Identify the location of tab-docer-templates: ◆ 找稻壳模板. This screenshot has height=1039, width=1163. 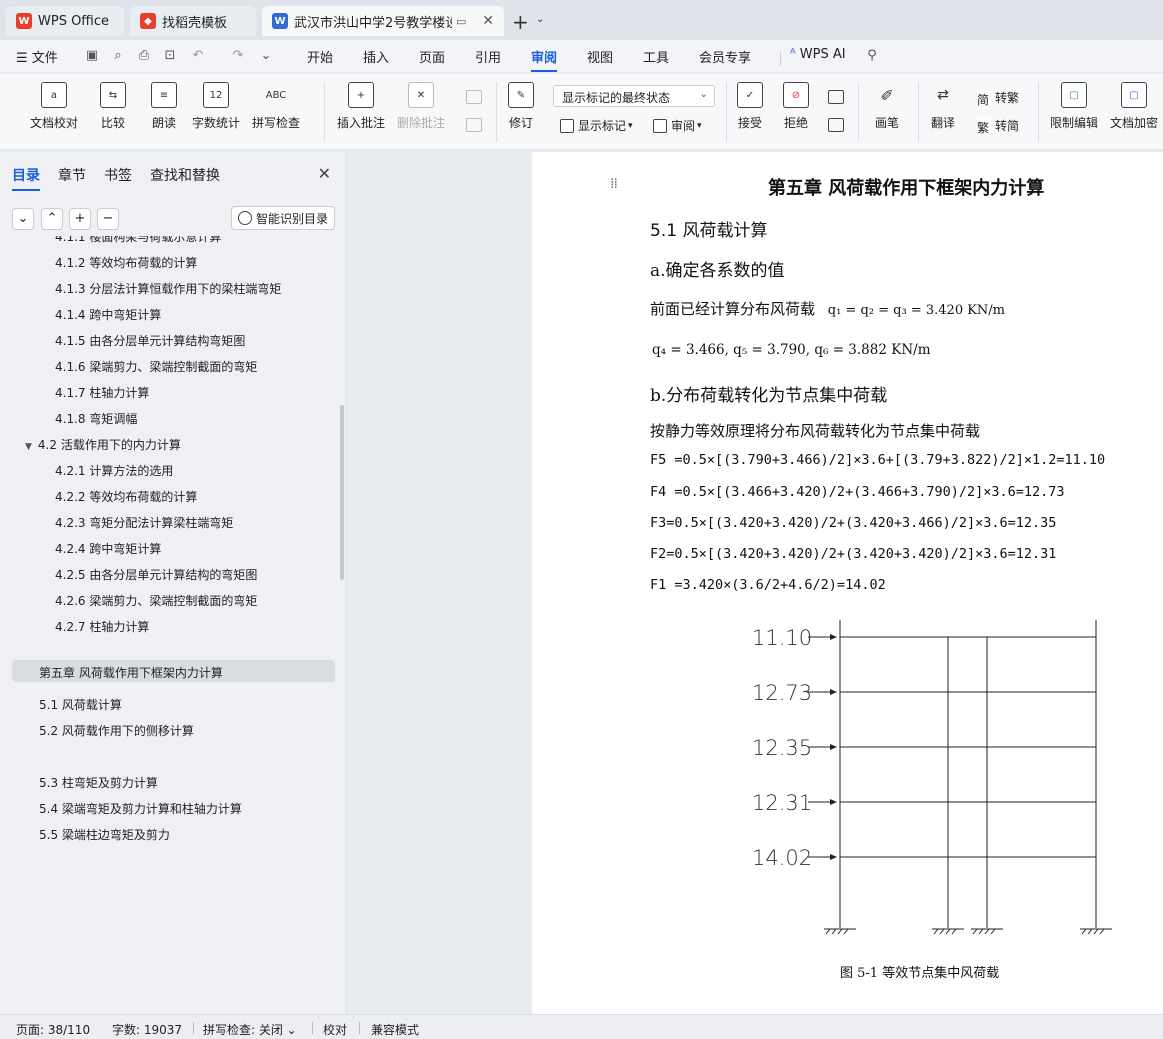
(193, 21).